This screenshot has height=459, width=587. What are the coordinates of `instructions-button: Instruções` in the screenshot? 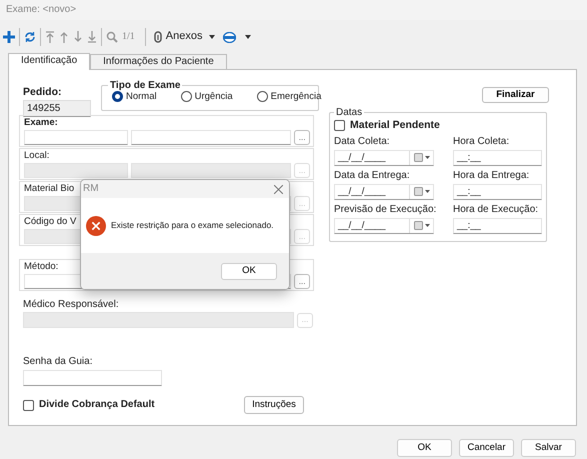 It's located at (274, 405).